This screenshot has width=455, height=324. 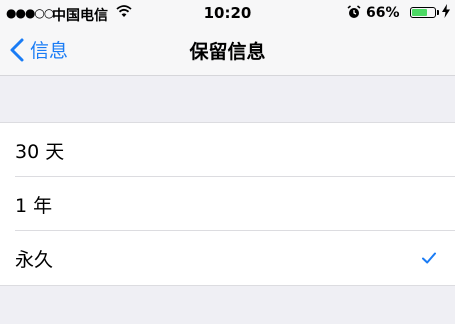 I want to click on option-label: 30 天, so click(x=40, y=152).